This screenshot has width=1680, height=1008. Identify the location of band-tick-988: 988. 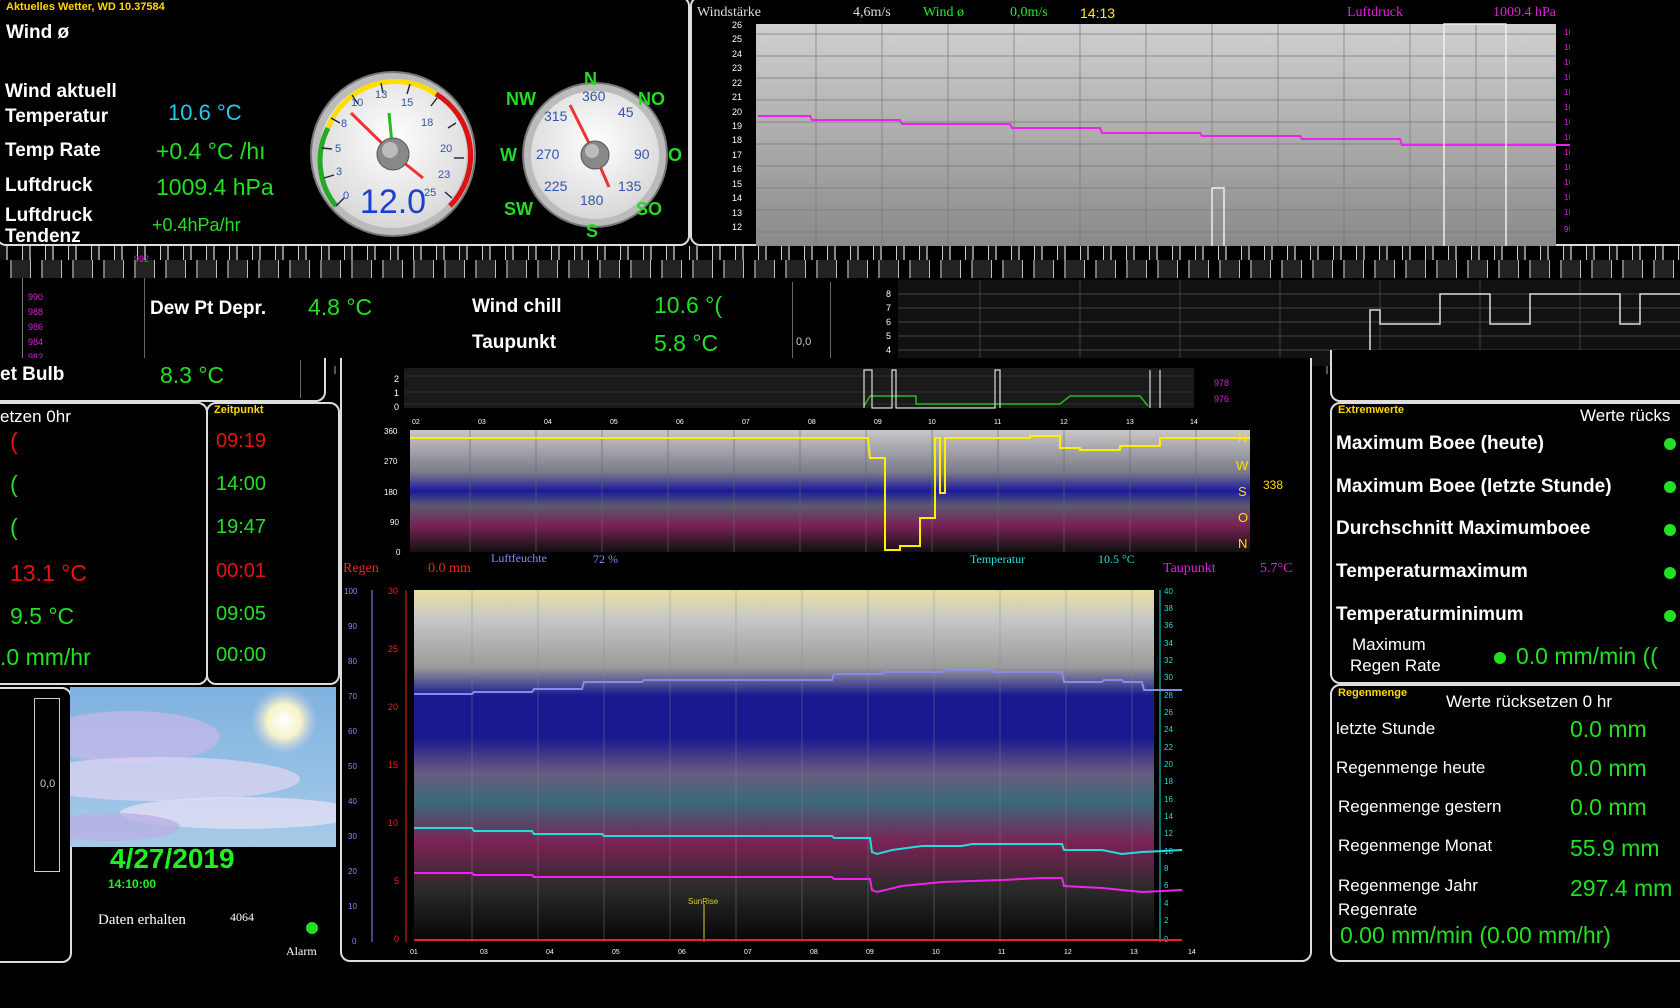
(36, 312).